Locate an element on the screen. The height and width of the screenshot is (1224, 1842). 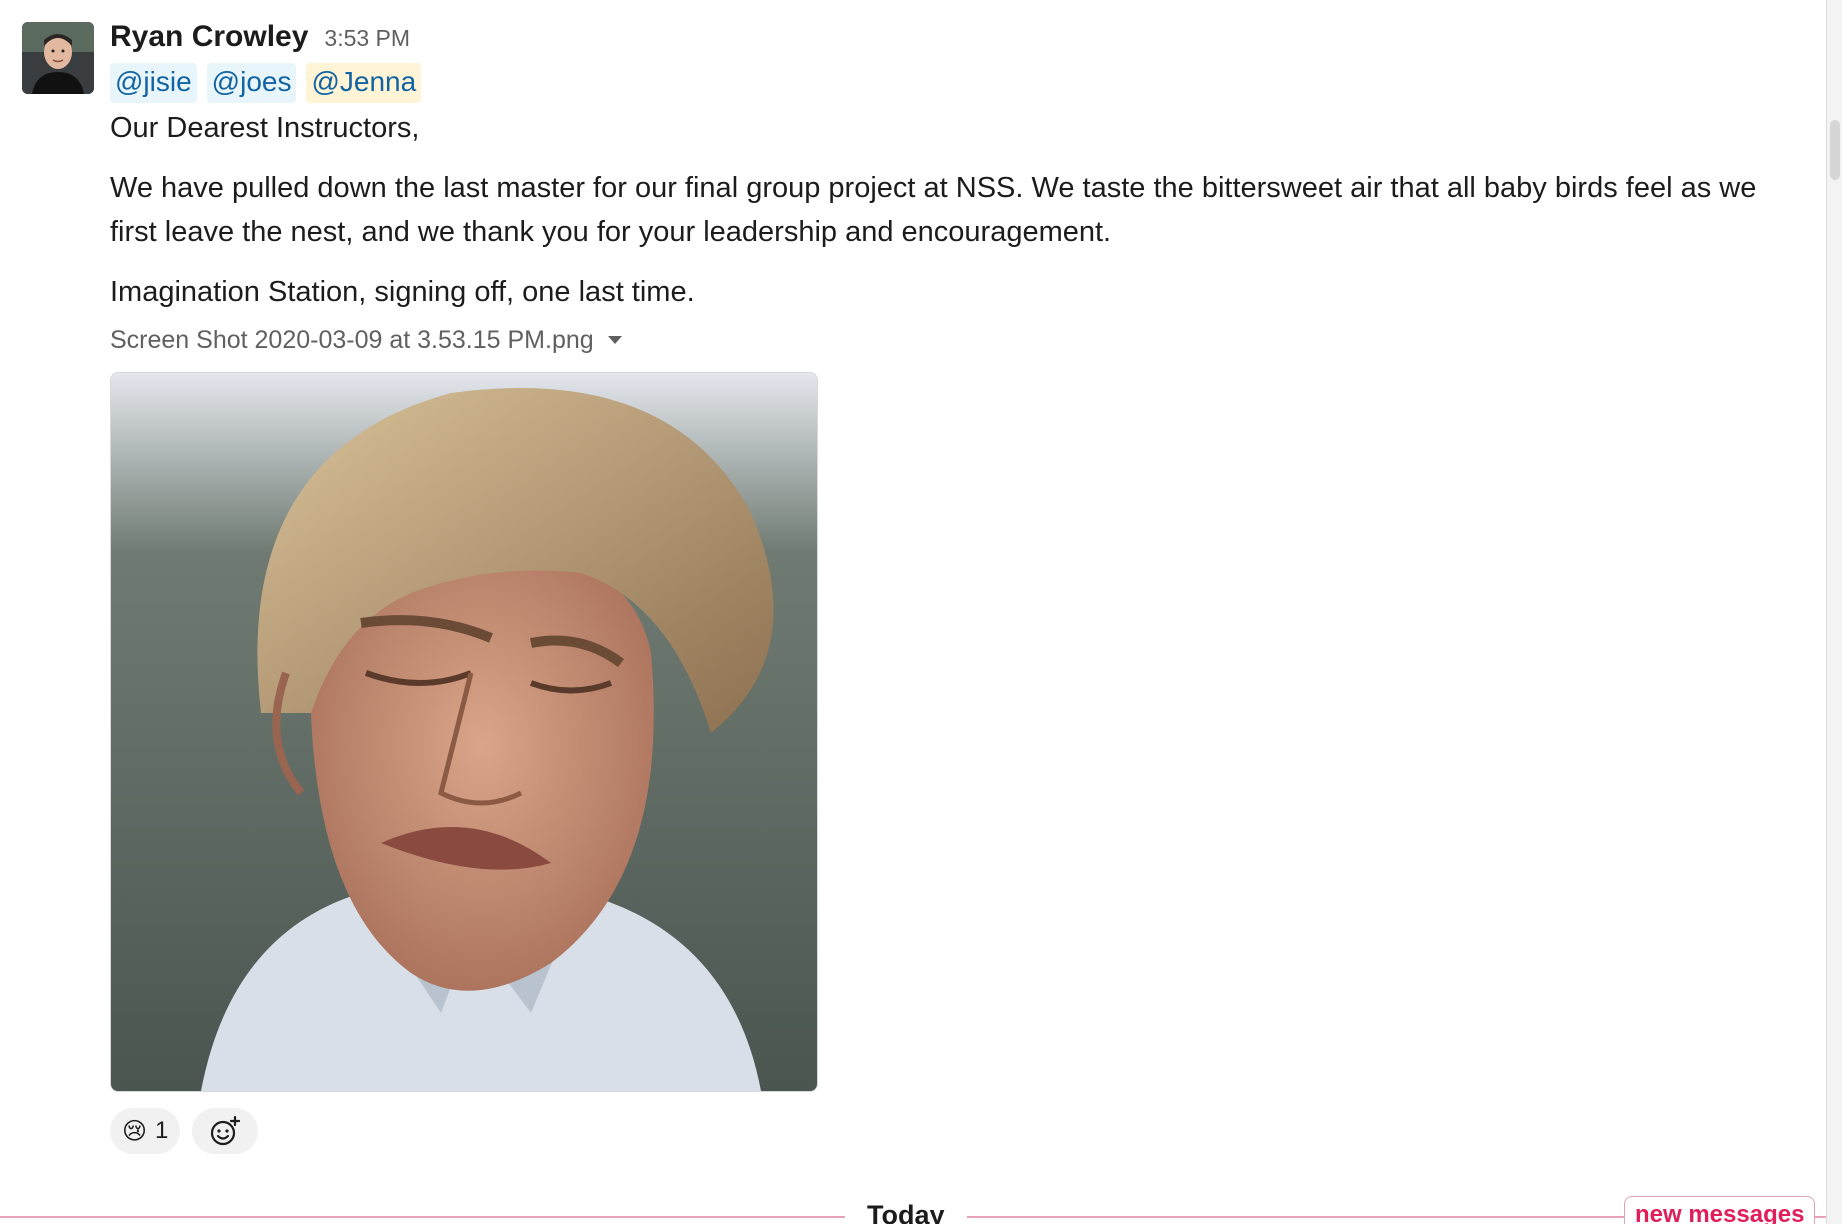
scrollbar is located at coordinates (1834, 612).